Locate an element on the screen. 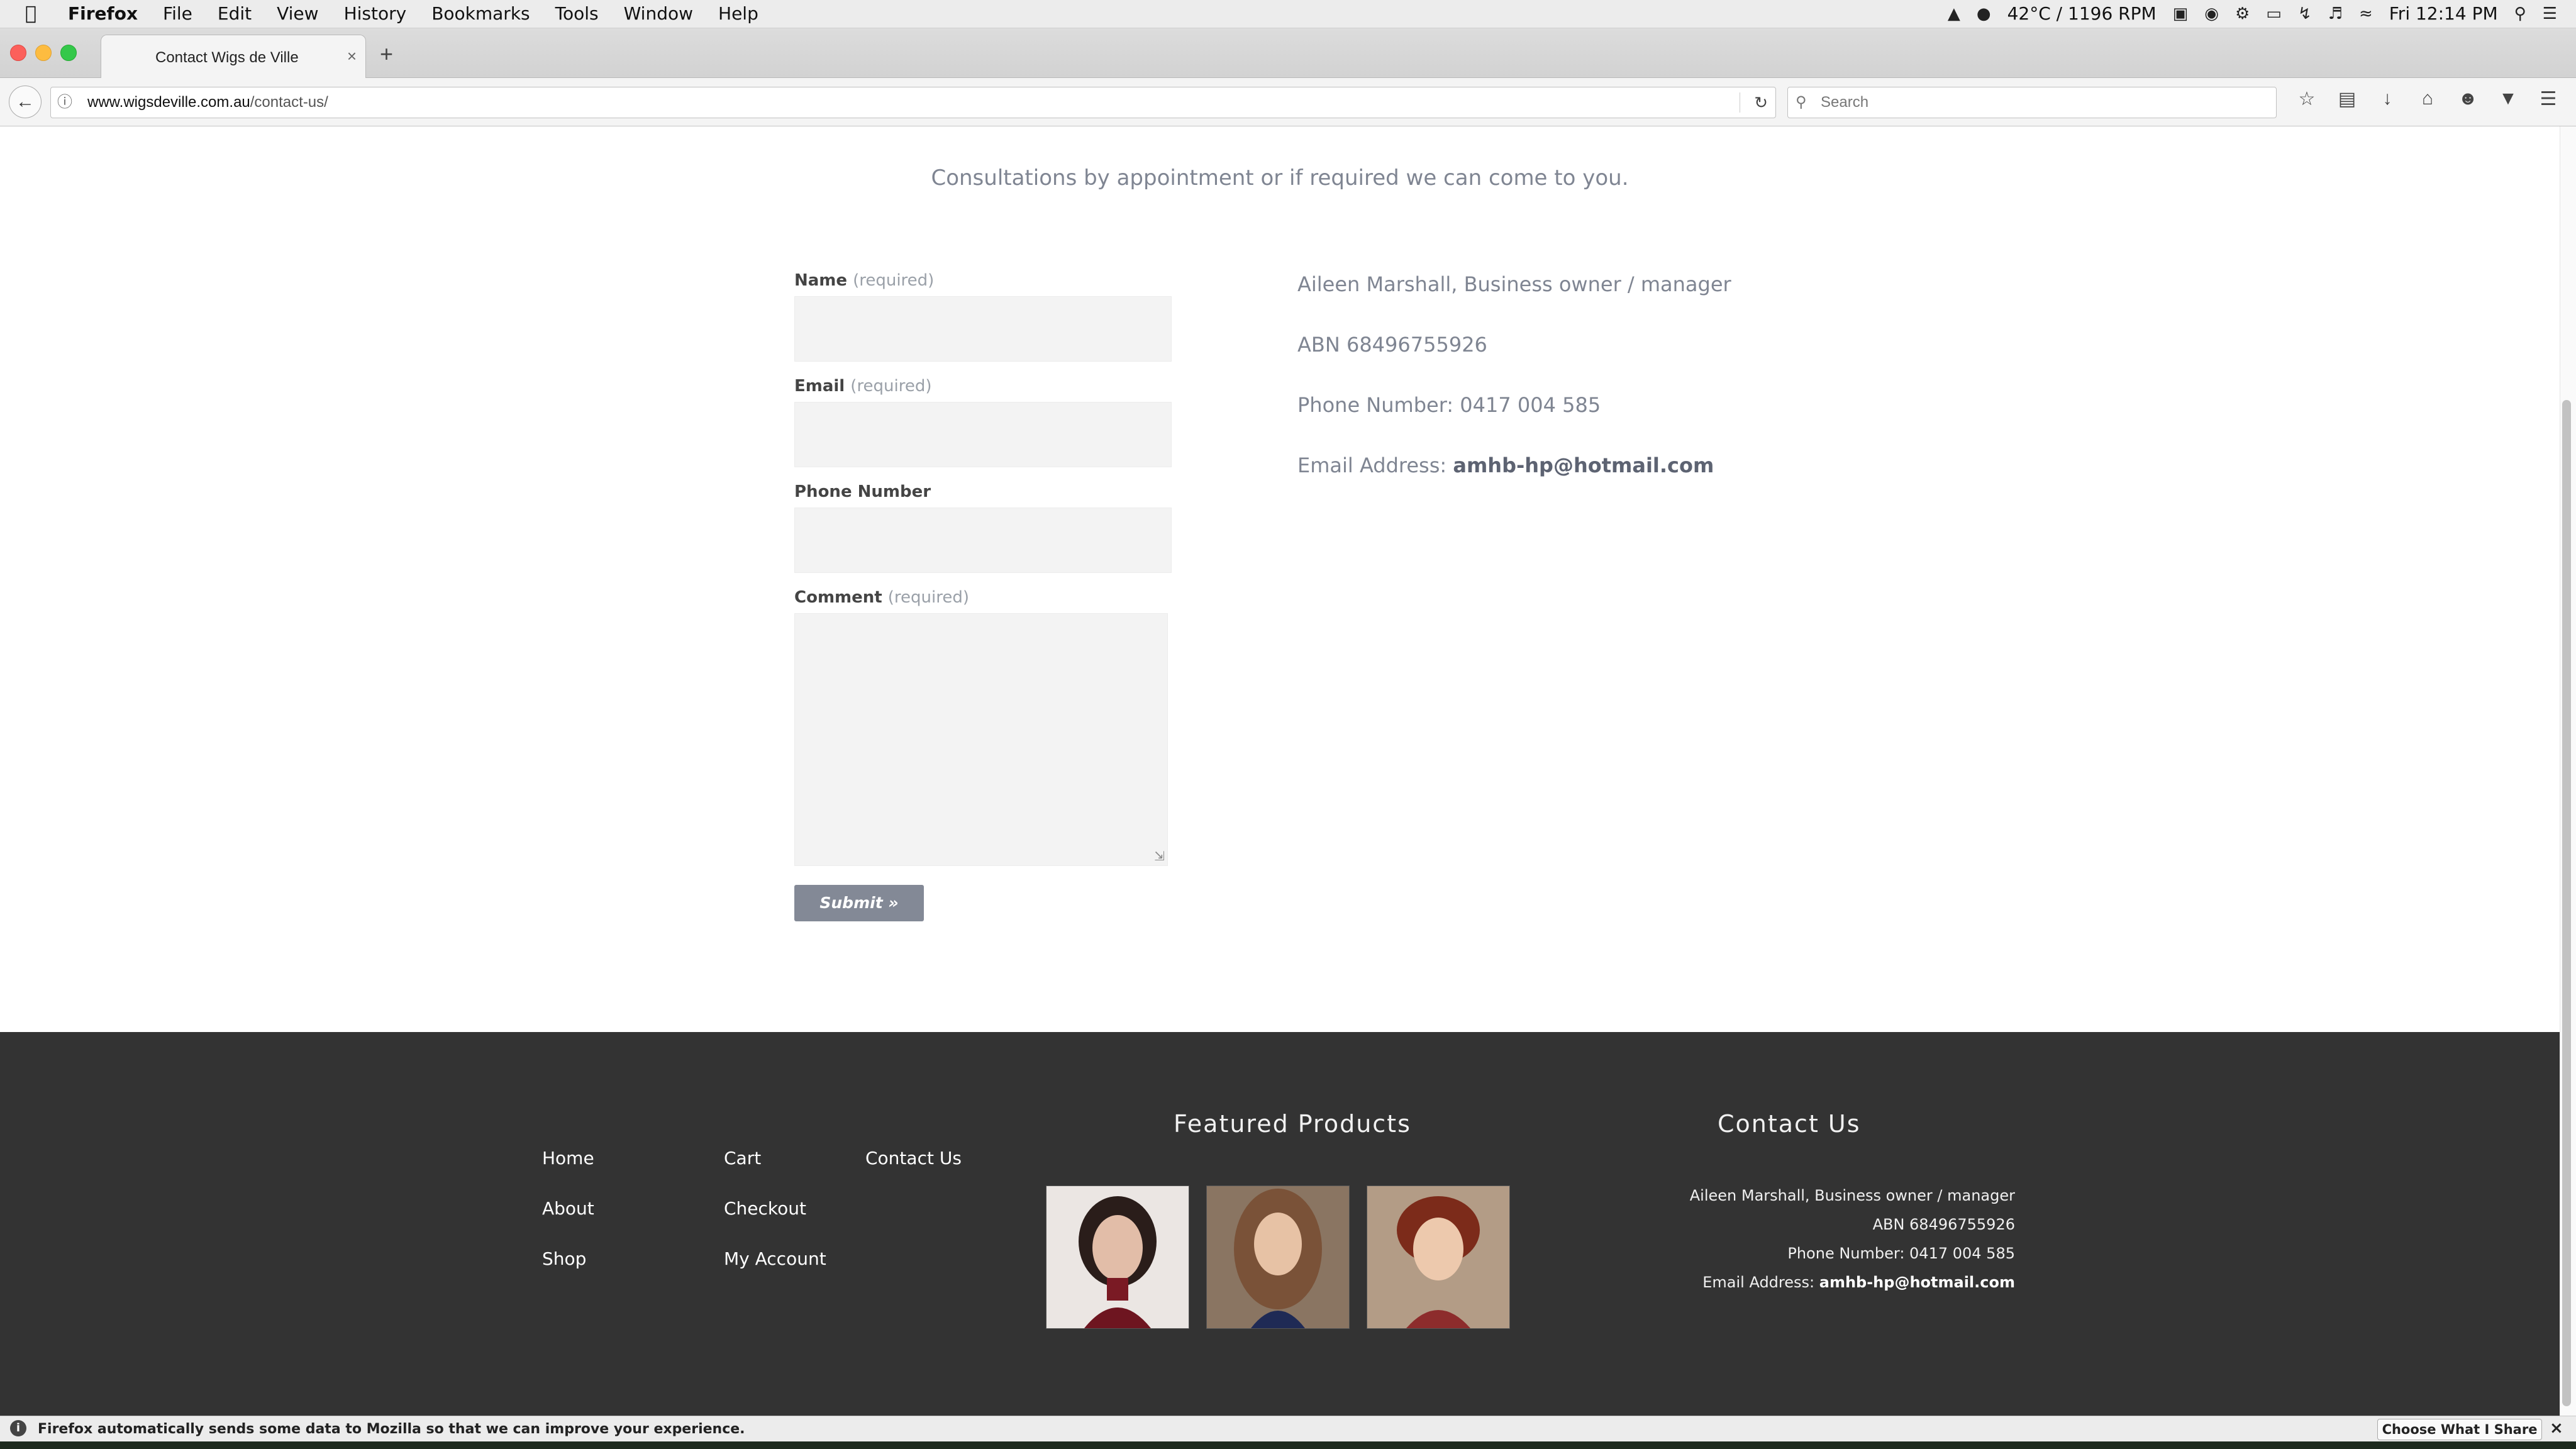 This screenshot has height=1449, width=2576. menu-tools: Tools is located at coordinates (577, 13).